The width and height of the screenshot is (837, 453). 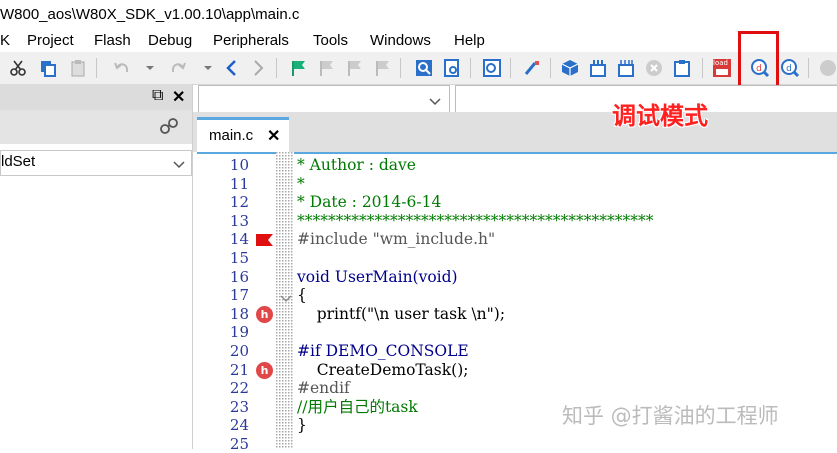 I want to click on line-number: 18, so click(x=239, y=313).